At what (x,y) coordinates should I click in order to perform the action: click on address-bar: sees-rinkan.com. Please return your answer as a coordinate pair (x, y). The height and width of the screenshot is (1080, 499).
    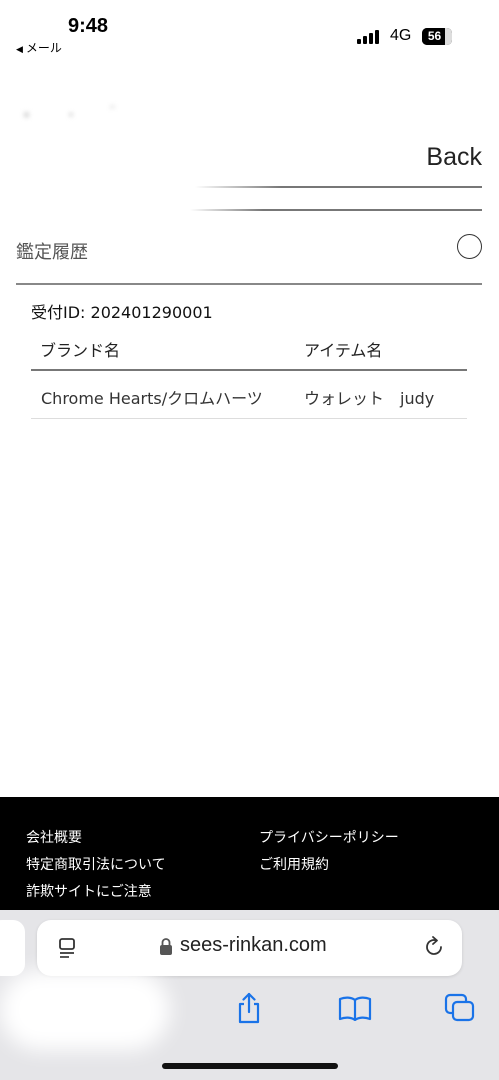
    Looking at the image, I should click on (249, 948).